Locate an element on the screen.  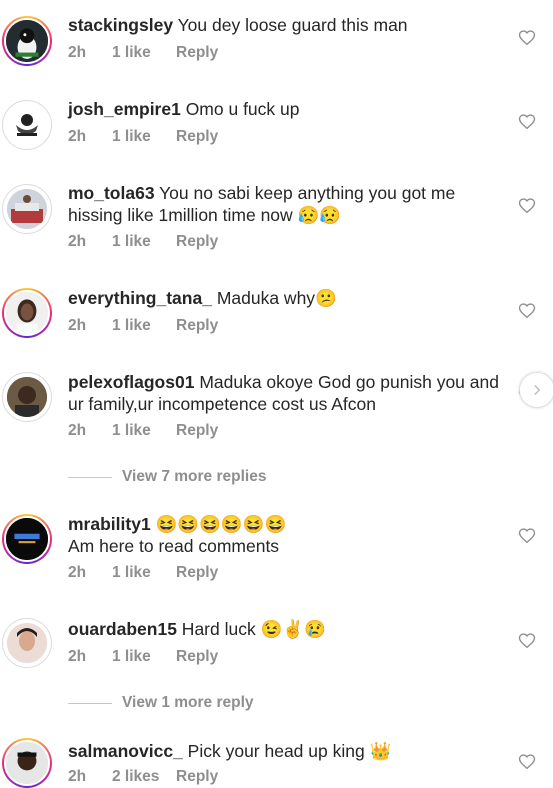
comment-text: You dey loose guard this man is located at coordinates (290, 25).